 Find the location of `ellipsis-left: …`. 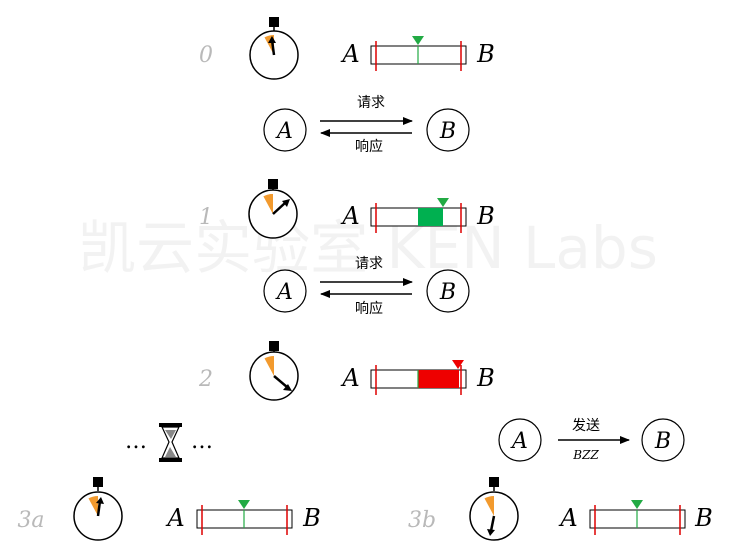

ellipsis-left: … is located at coordinates (136, 441).